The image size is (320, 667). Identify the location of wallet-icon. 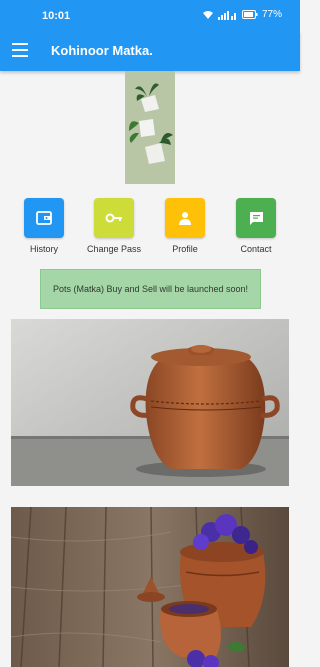
(44, 218).